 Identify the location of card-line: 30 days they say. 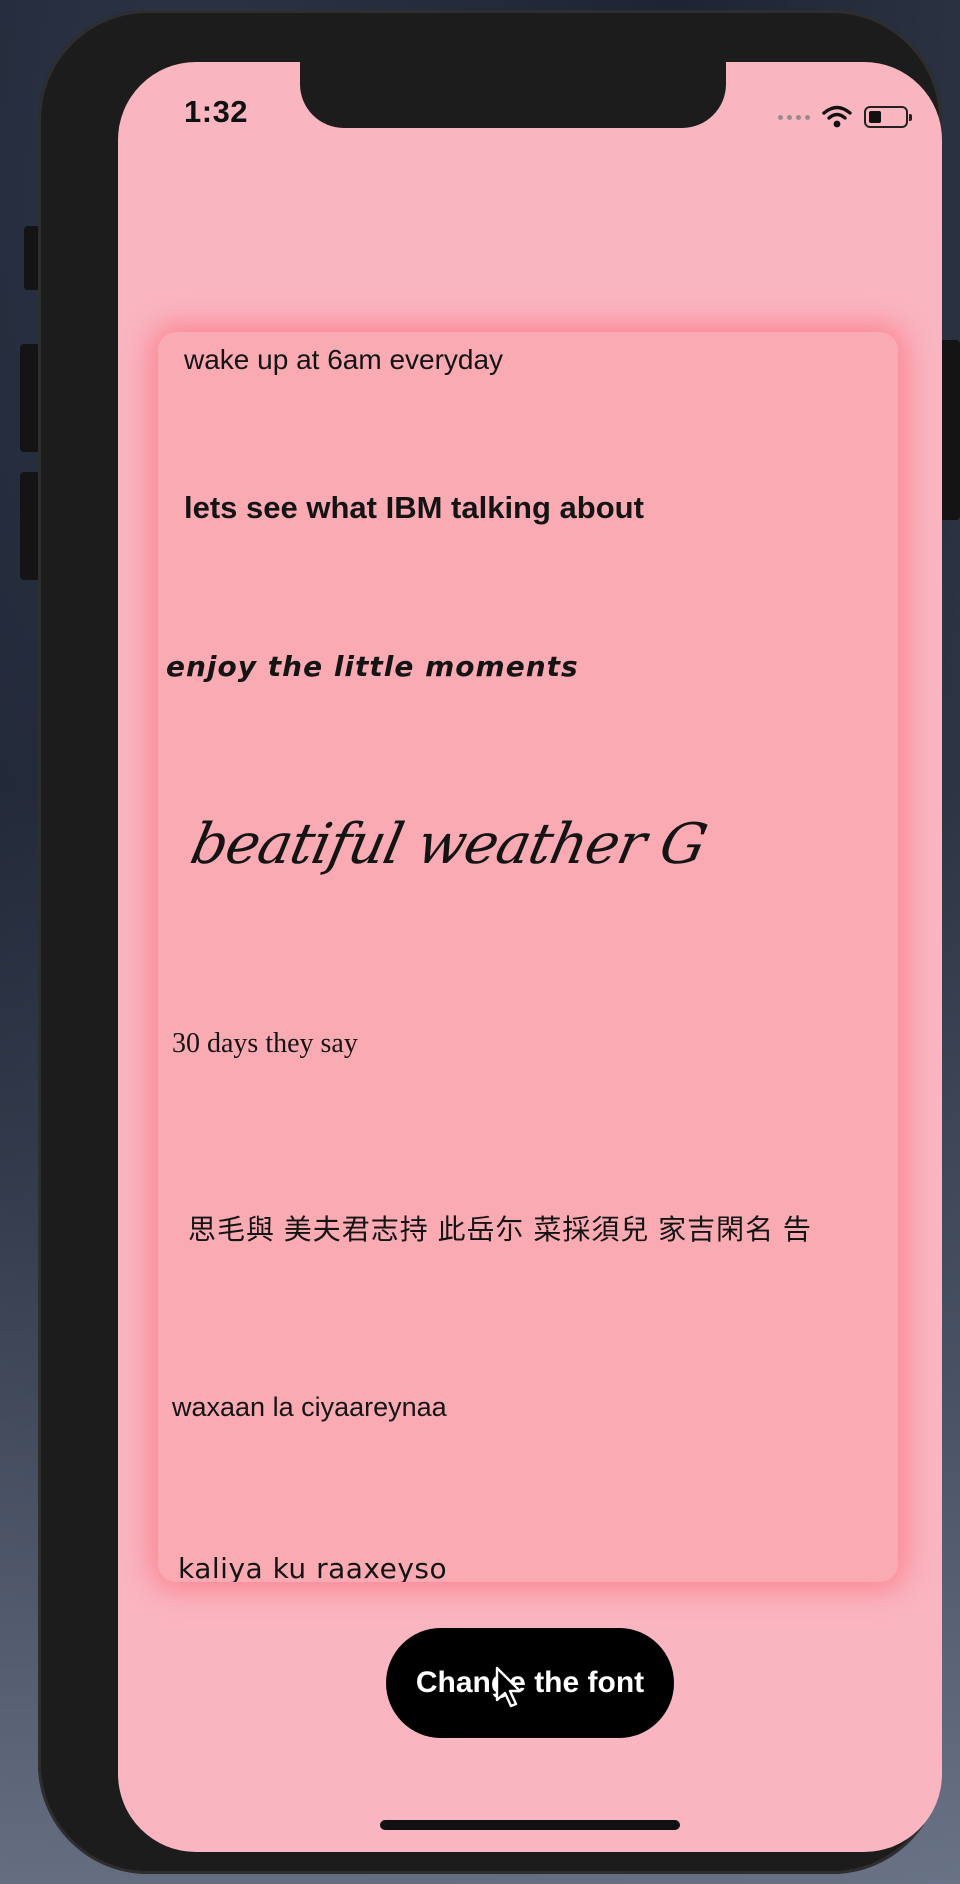
(265, 1043).